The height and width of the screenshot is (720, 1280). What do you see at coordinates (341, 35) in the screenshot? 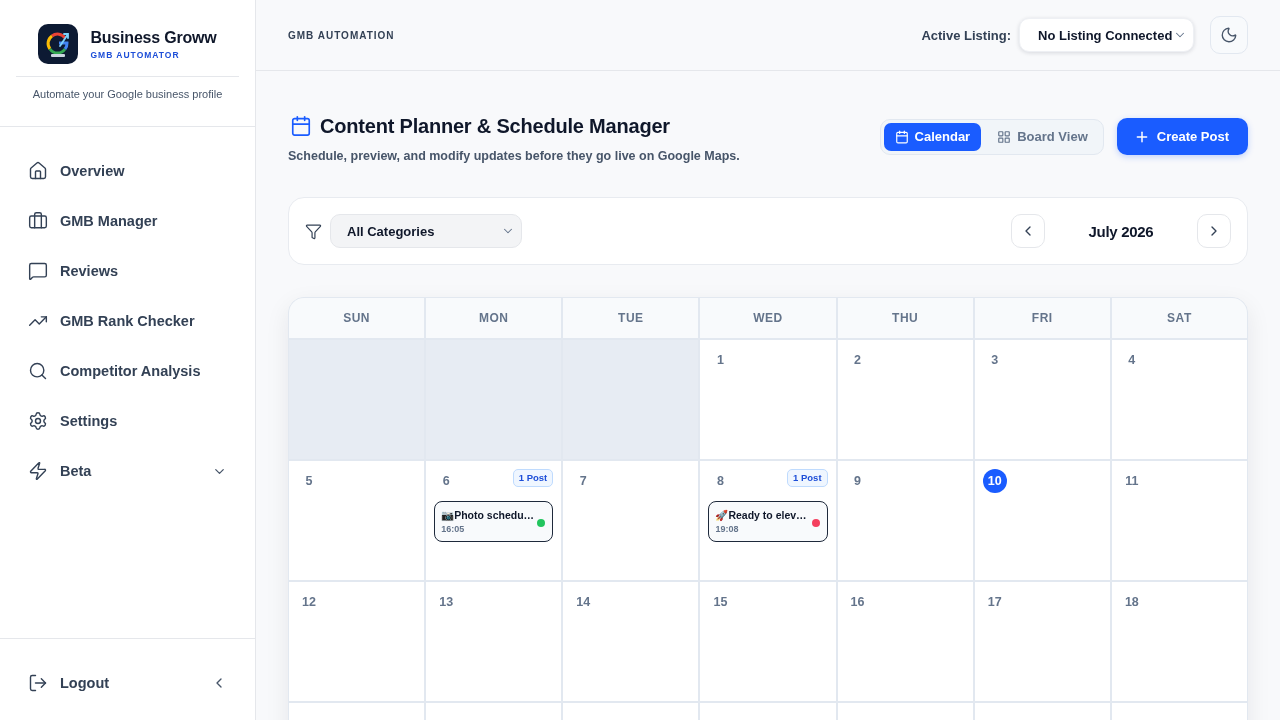
I see `section-label: GMB AUTOMATION` at bounding box center [341, 35].